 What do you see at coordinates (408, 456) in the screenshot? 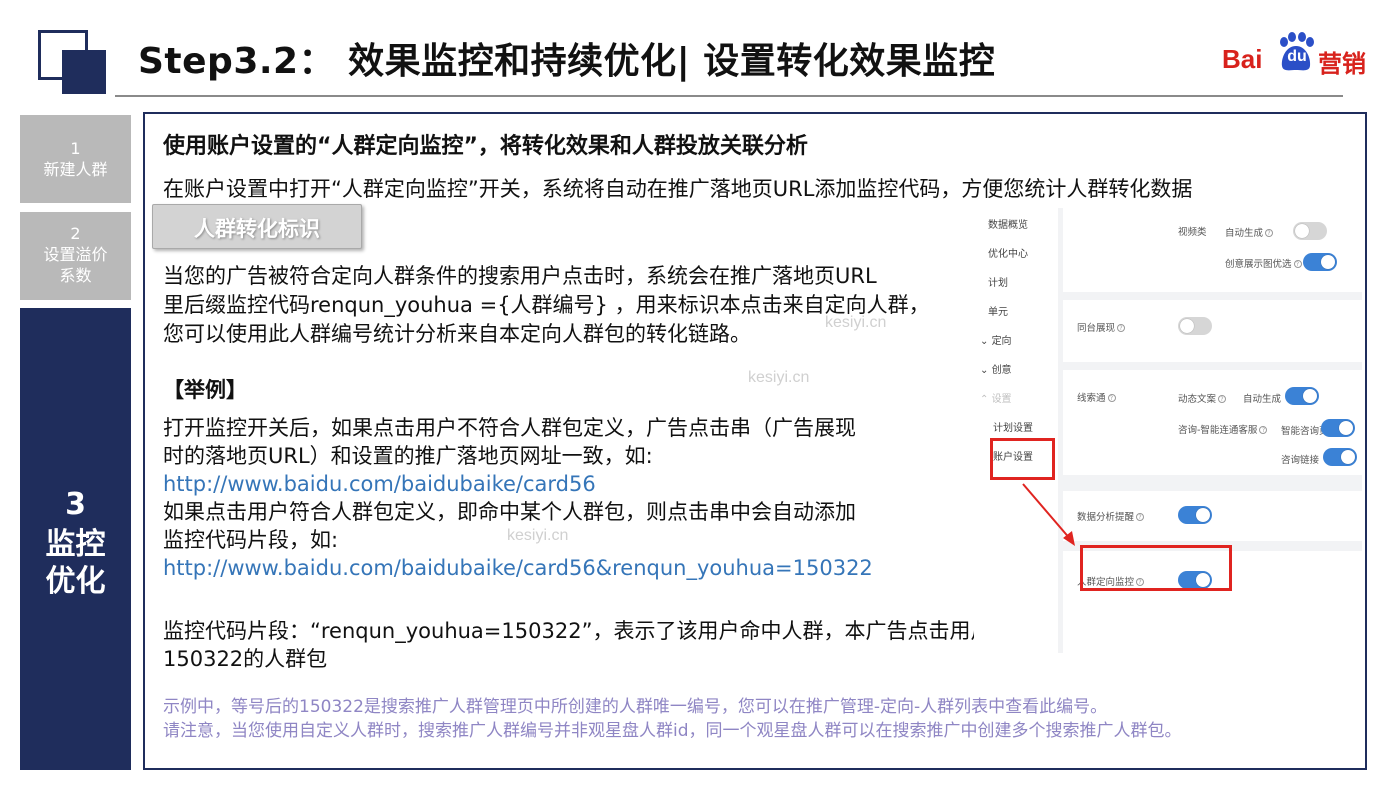
I see `example-line: 时的落地页URL）和设置的推广落地页网址一致，如:` at bounding box center [408, 456].